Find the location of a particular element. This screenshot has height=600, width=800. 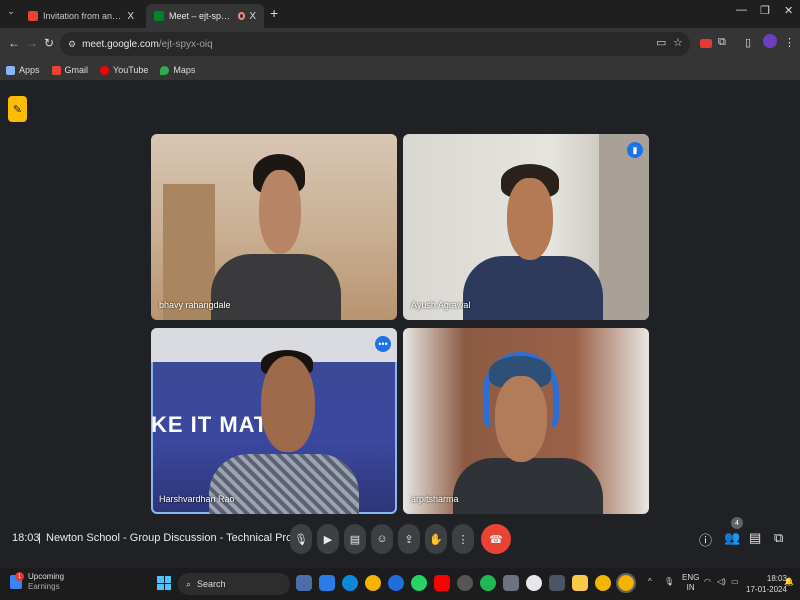

search-icon: ⌕ is located at coordinates (189, 583).